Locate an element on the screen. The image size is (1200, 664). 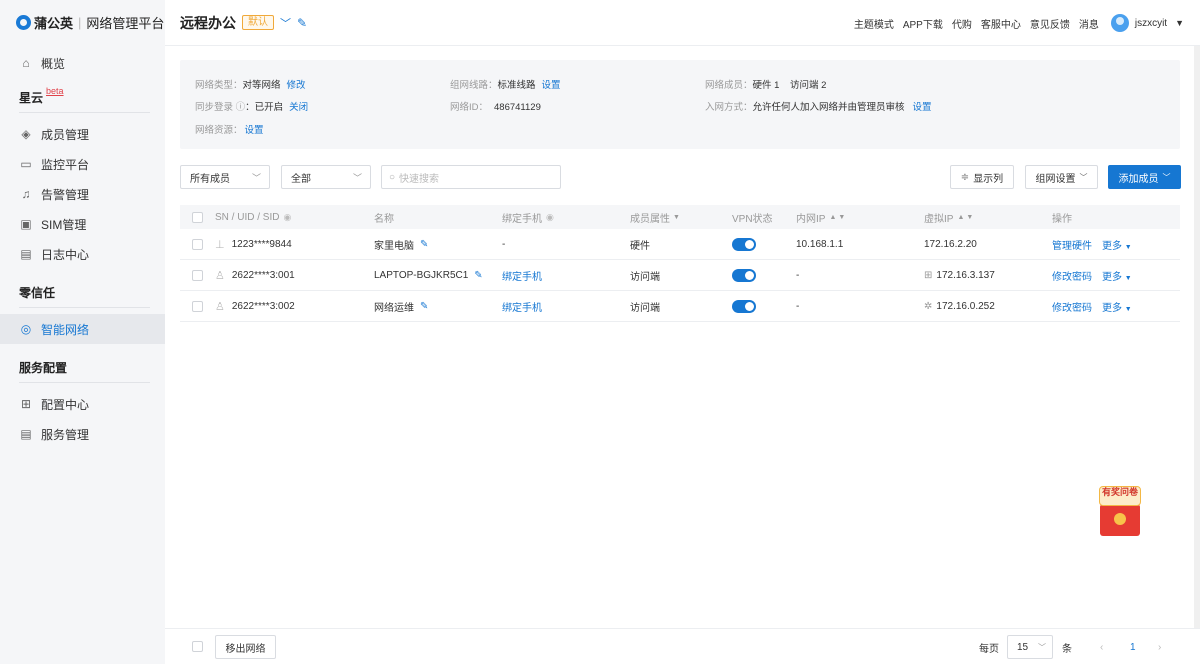
info-value: 硬件 1 访问端 2 is located at coordinates (789, 85).